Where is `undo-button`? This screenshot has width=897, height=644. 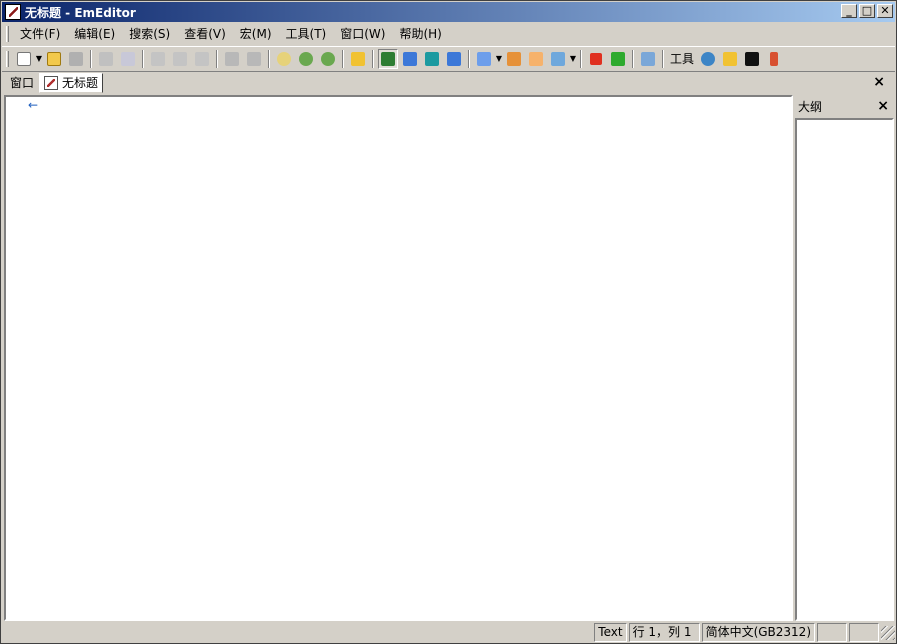
undo-button is located at coordinates (232, 59).